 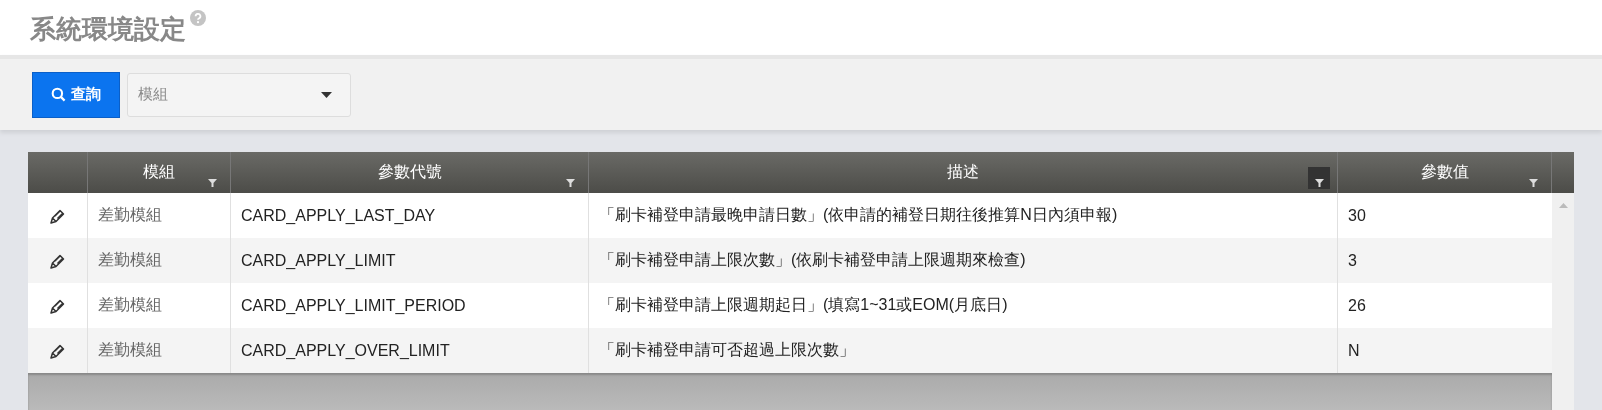 What do you see at coordinates (1354, 350) in the screenshot?
I see `table-cell-text: N` at bounding box center [1354, 350].